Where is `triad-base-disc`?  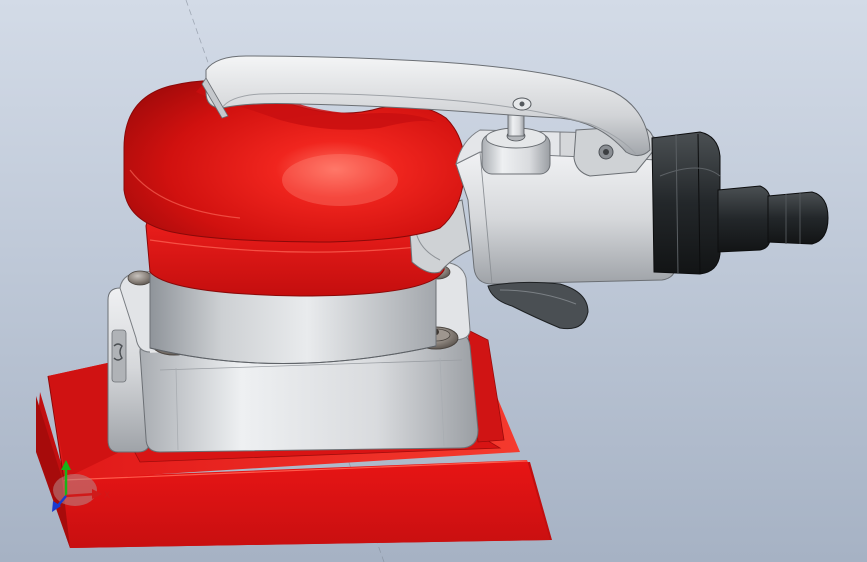 triad-base-disc is located at coordinates (75, 490).